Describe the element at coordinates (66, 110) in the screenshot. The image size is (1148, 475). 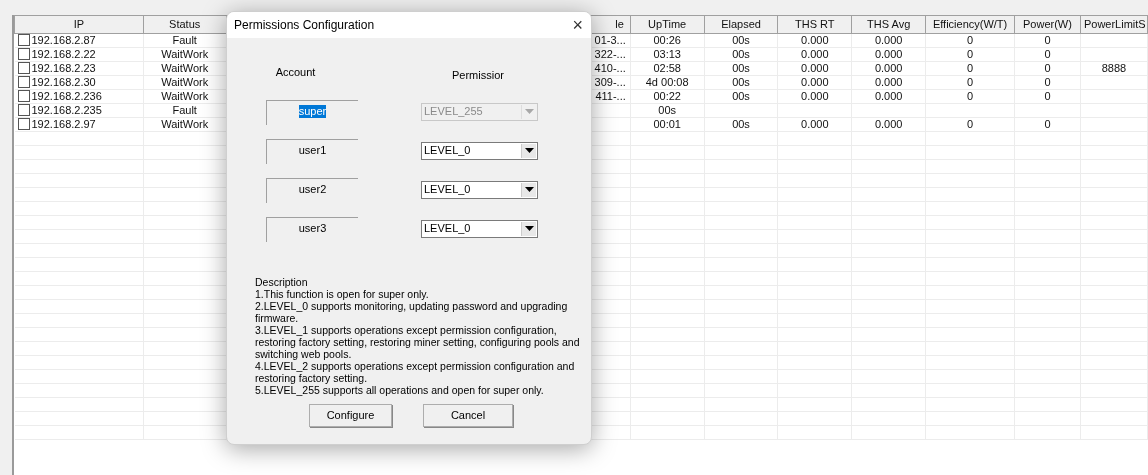
I see `table-cell: 192.168.2.235` at that location.